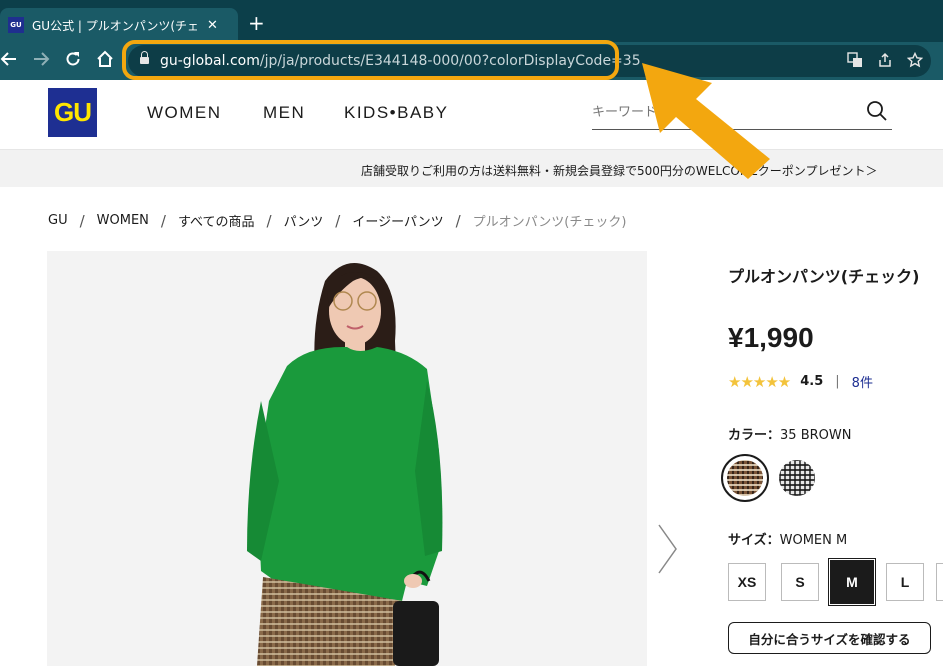 Image resolution: width=943 pixels, height=666 pixels. Describe the element at coordinates (759, 381) in the screenshot. I see `rating-stars-icon: ★★★★★` at that location.